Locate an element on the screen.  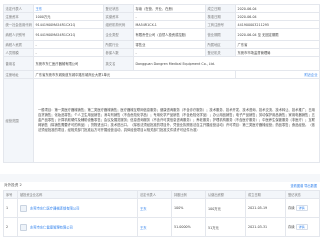
col-ratio: 持股比例 is located at coordinates (188, 194).